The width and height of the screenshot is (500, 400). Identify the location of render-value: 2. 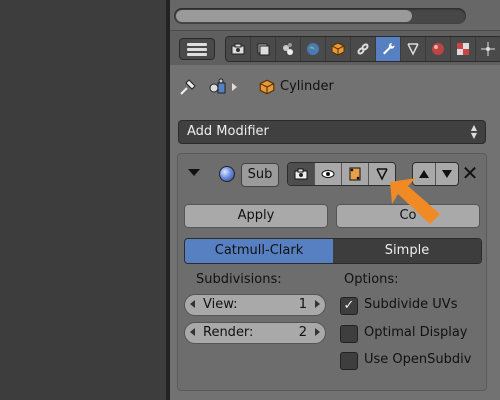
(302, 332).